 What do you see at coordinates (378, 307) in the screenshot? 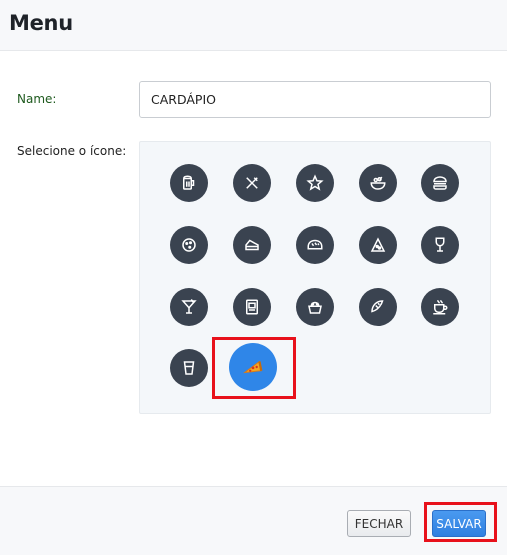
I see `taco-icon` at bounding box center [378, 307].